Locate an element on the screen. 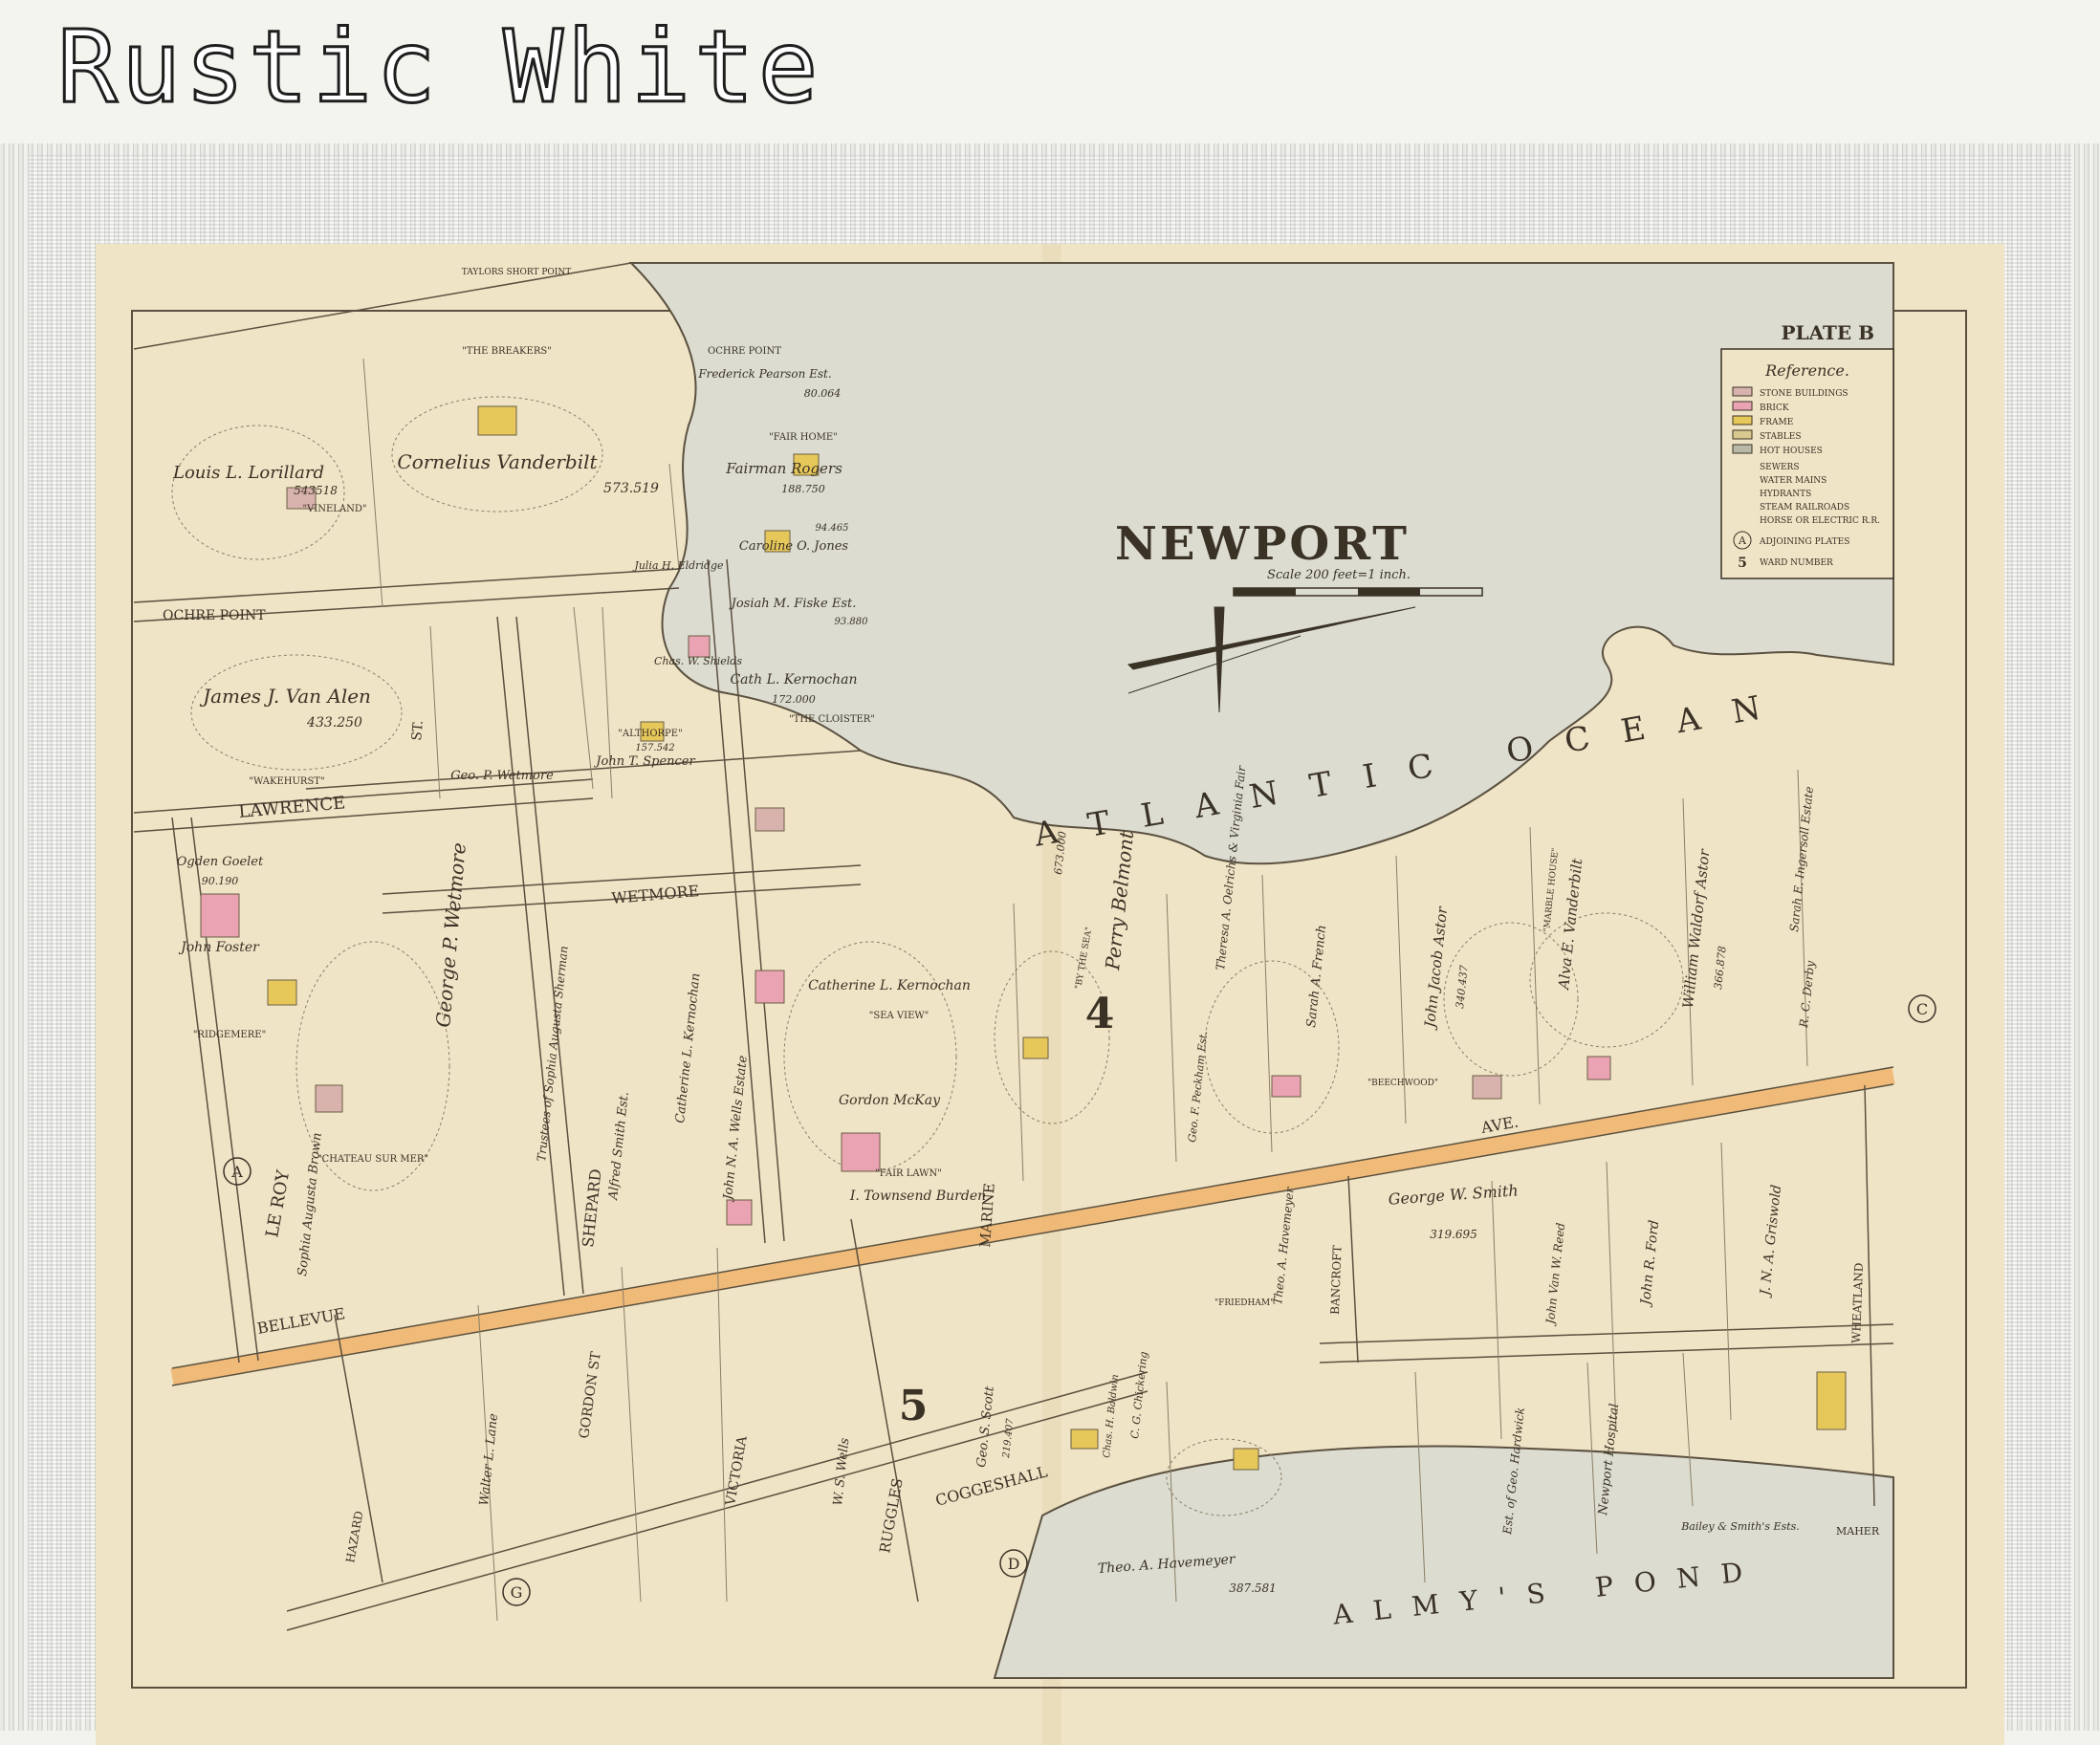 Image resolution: width=2100 pixels, height=1745 pixels. owner-burden: I. Townsend Burden is located at coordinates (918, 1196).